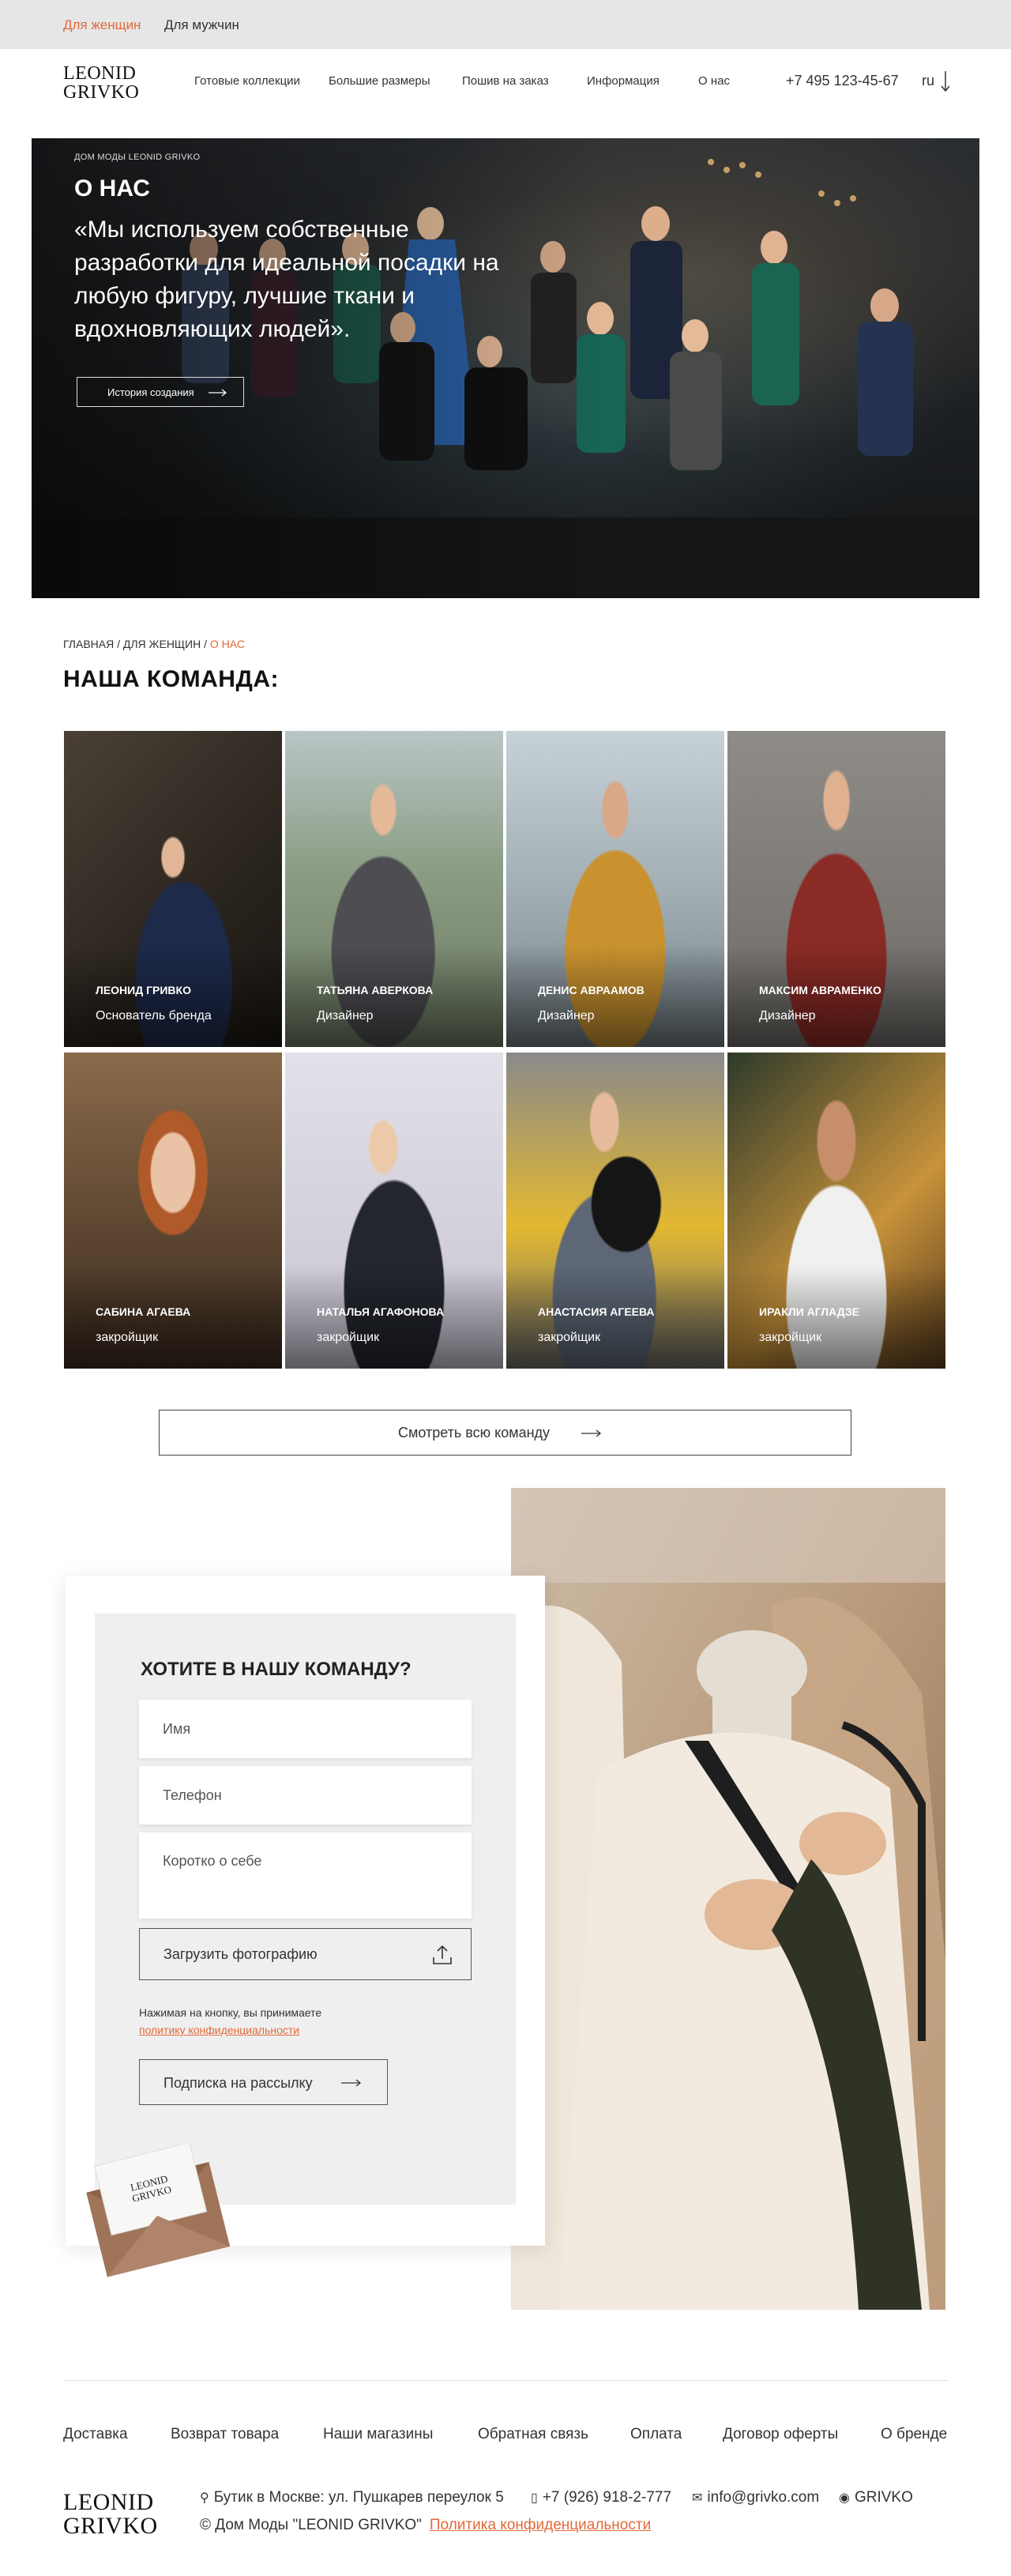 Image resolution: width=1011 pixels, height=2576 pixels. Describe the element at coordinates (316, 368) in the screenshot. I see `hero-overlay` at that location.